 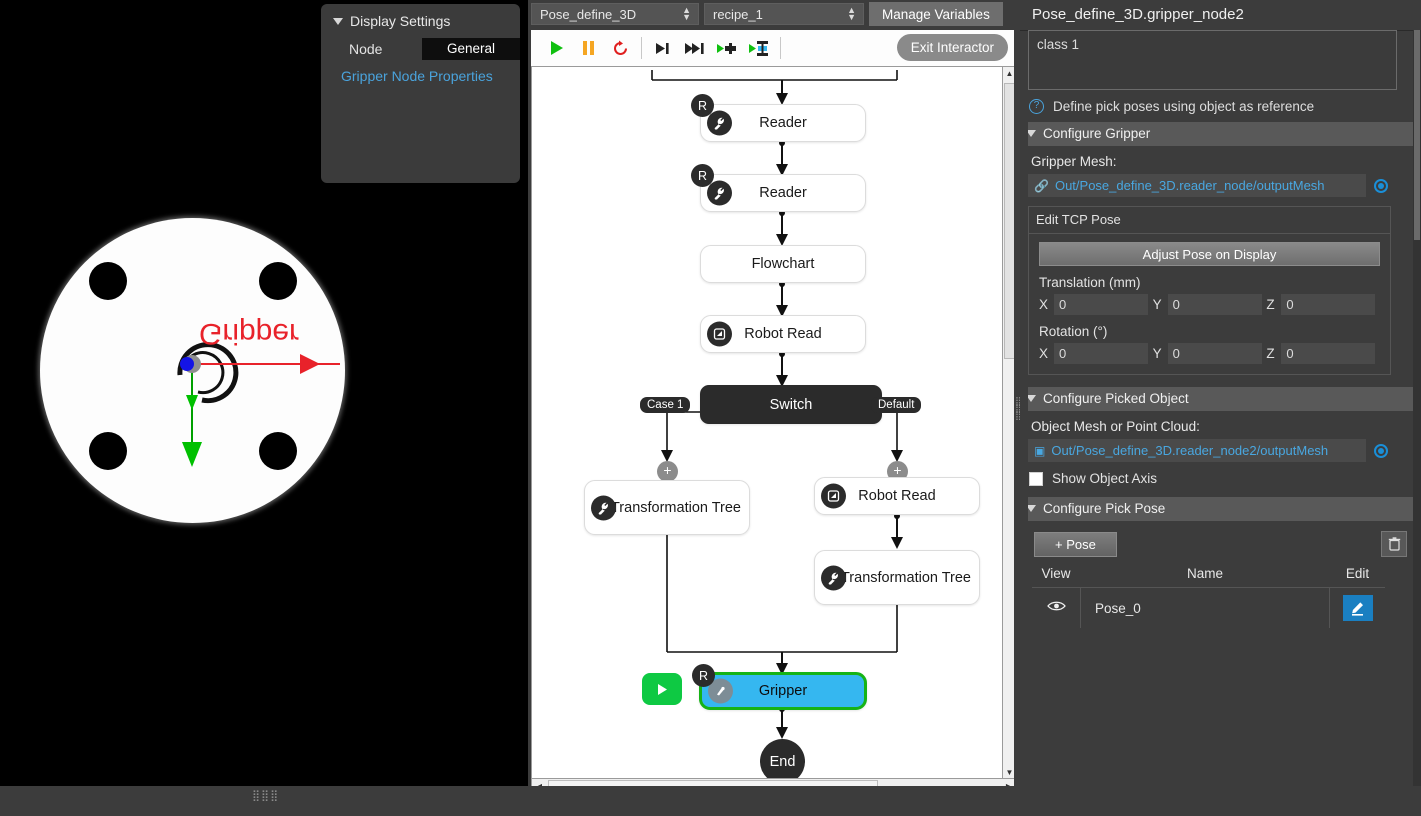 What do you see at coordinates (896, 405) in the screenshot?
I see `edge-label-default: Default` at bounding box center [896, 405].